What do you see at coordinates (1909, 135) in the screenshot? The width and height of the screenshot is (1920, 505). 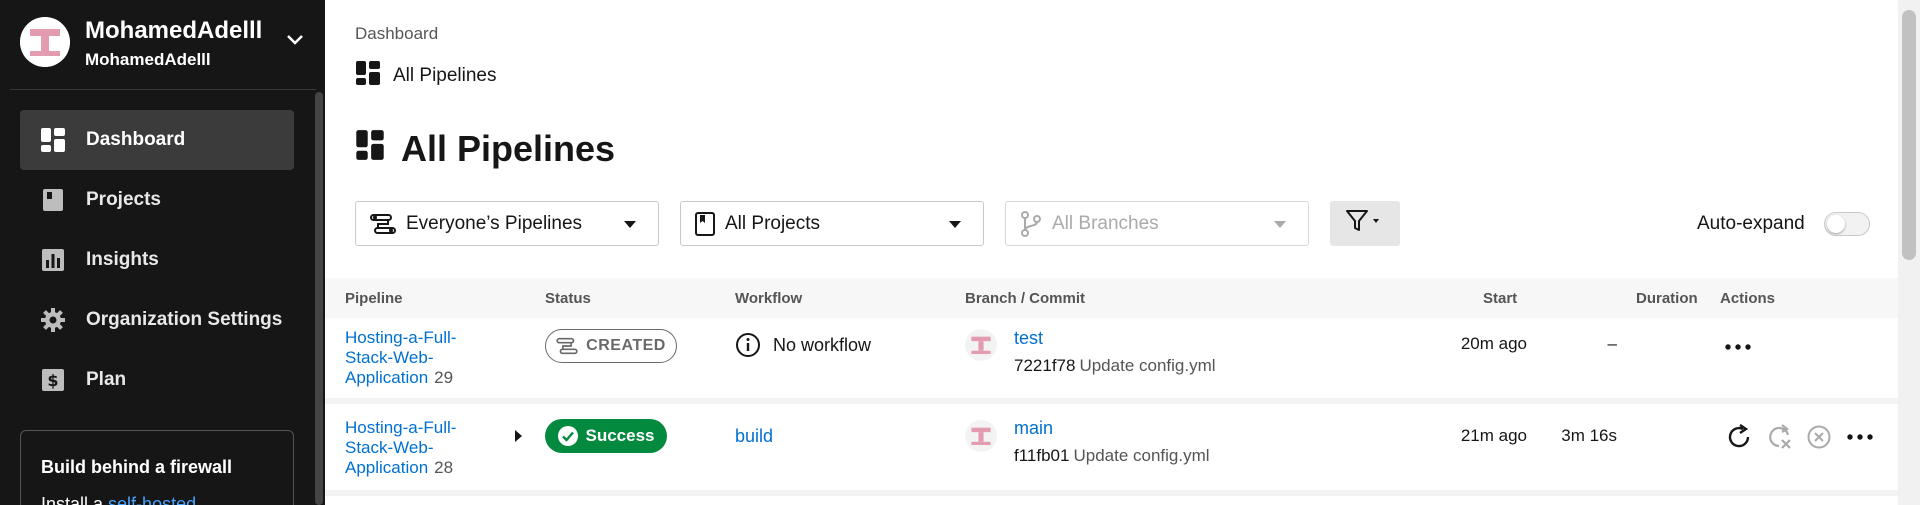 I see `scrollbar-thumb` at bounding box center [1909, 135].